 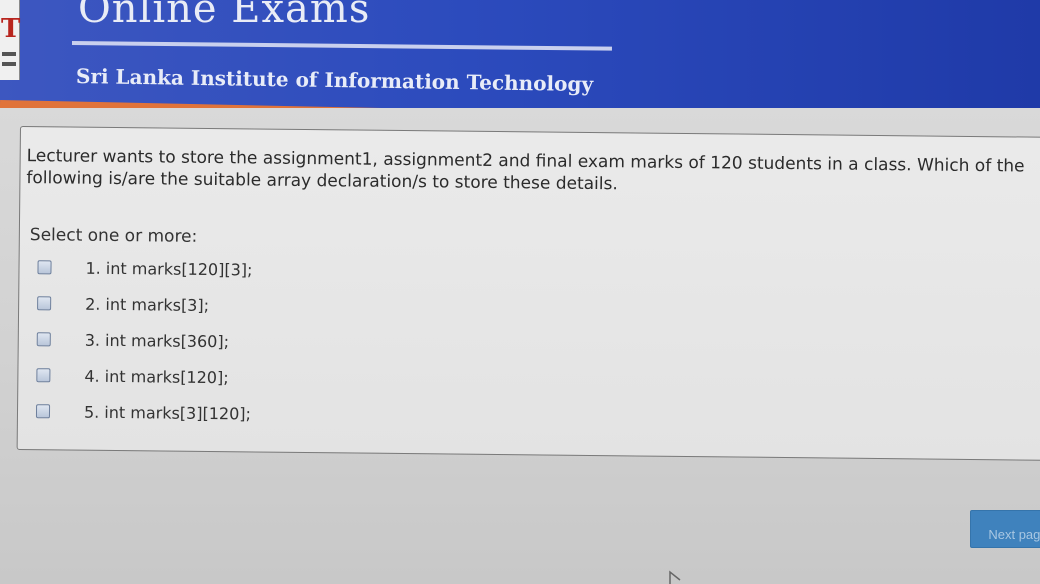 I want to click on answer-option-2: 2. int marks[3];, so click(x=123, y=304).